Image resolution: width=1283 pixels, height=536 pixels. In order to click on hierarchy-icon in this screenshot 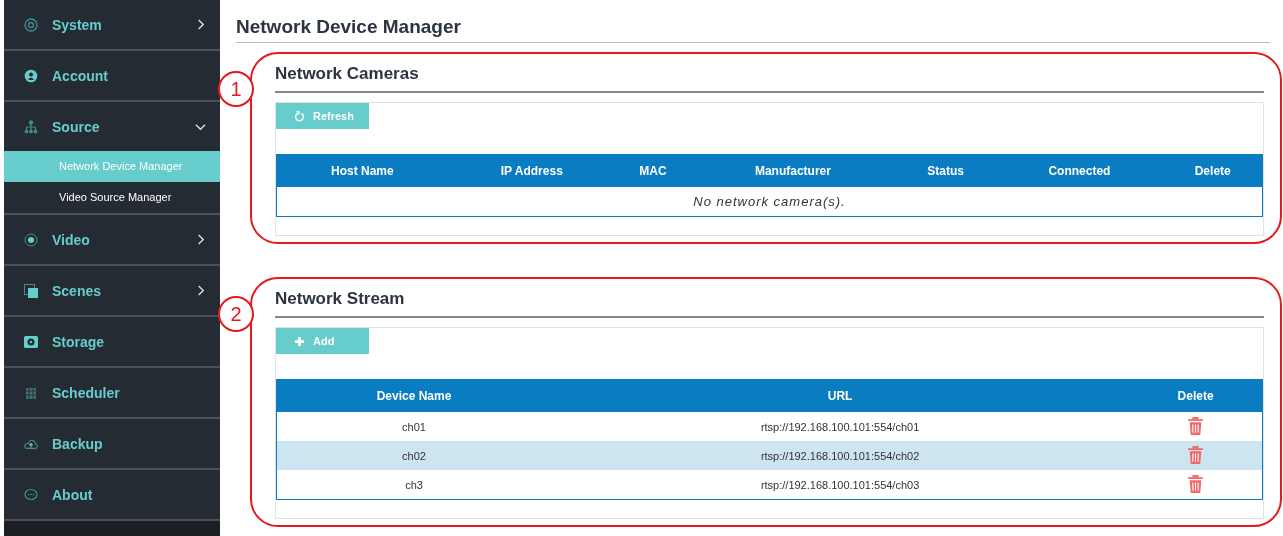, I will do `click(31, 126)`.